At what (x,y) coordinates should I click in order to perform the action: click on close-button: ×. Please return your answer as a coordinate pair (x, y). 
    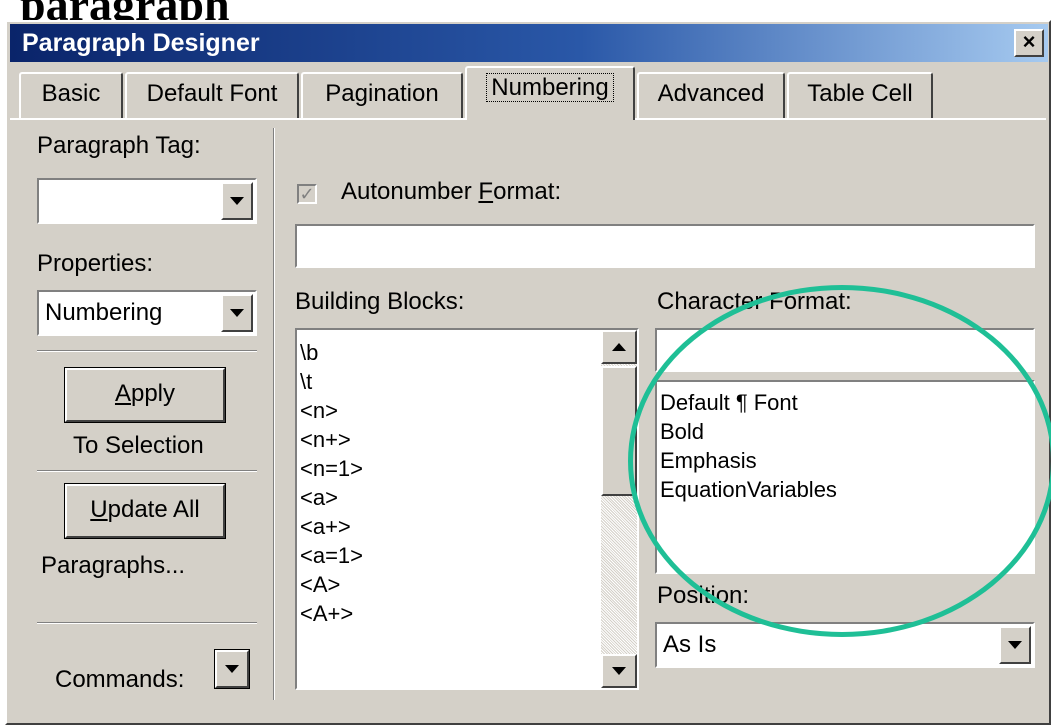
    Looking at the image, I should click on (1029, 43).